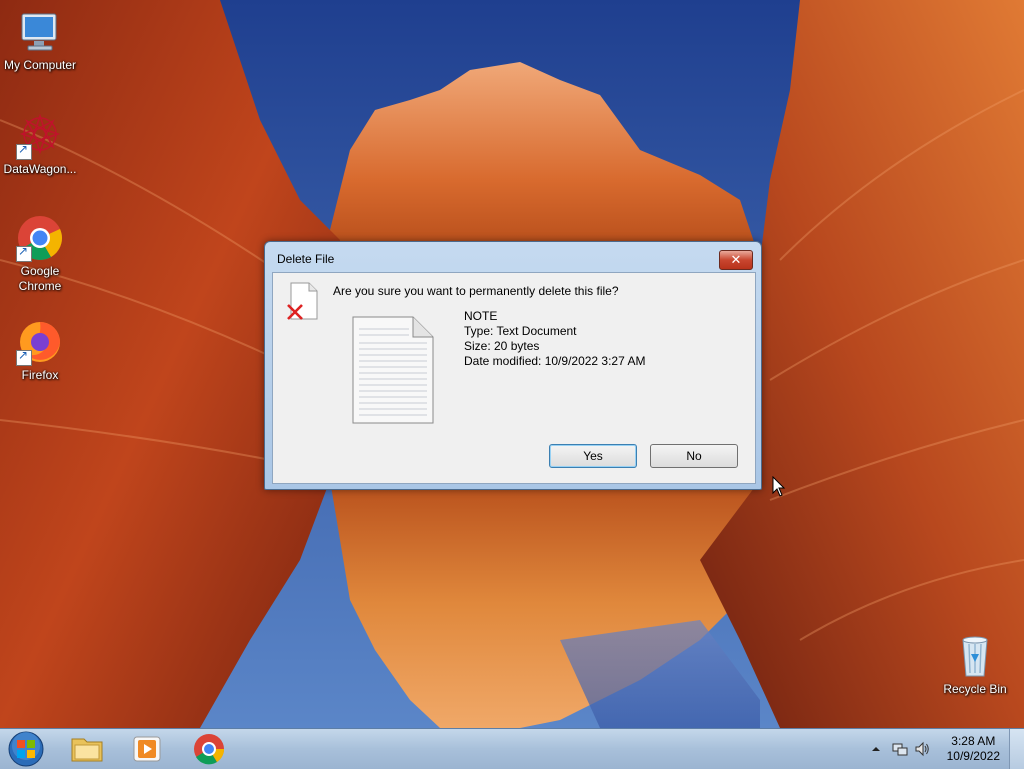 The width and height of the screenshot is (1024, 771). What do you see at coordinates (26, 749) in the screenshot?
I see `start-button` at bounding box center [26, 749].